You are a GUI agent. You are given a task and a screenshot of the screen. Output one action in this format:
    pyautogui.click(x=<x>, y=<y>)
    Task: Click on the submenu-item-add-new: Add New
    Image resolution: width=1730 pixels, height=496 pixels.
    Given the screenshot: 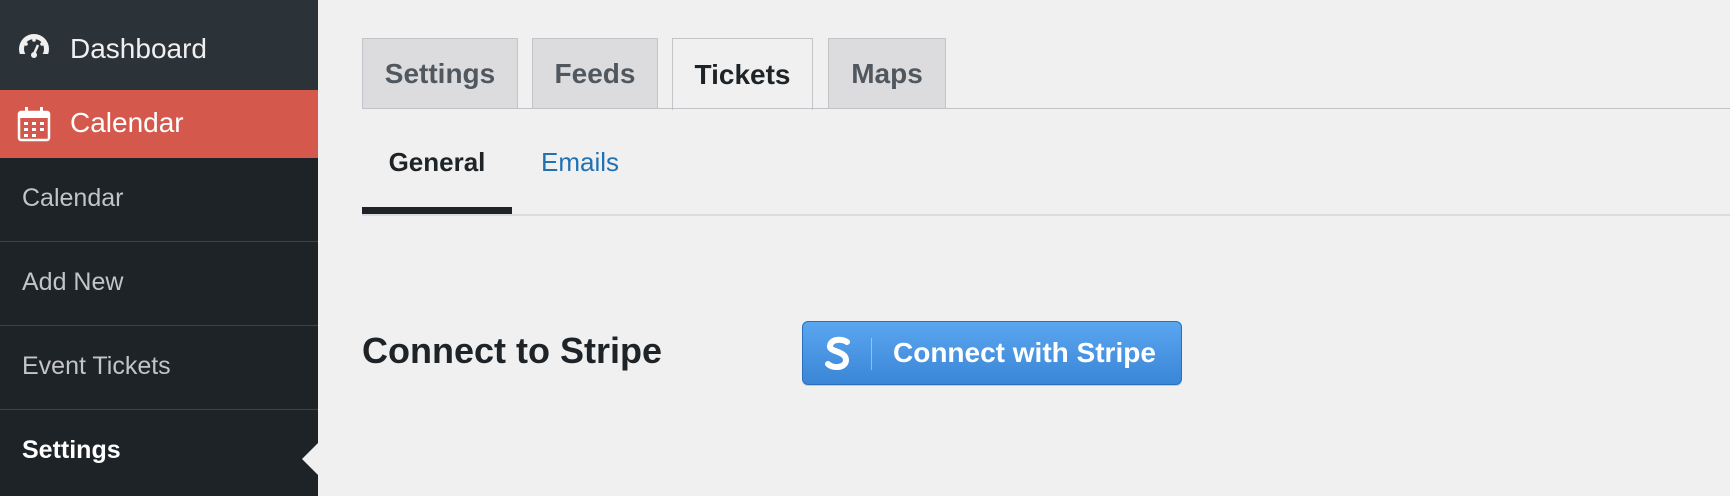 What is the action you would take?
    pyautogui.click(x=159, y=284)
    